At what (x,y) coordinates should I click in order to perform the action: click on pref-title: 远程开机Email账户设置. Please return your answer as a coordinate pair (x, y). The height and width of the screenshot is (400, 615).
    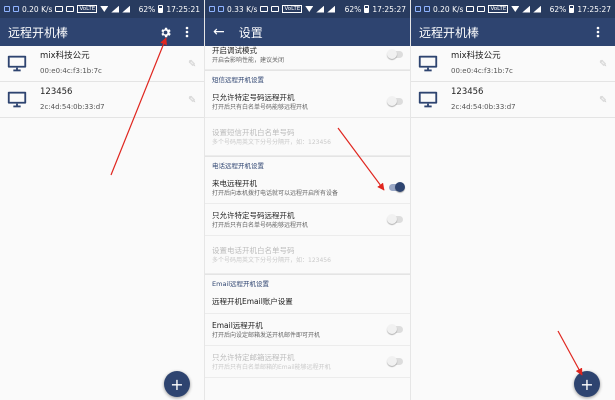
    Looking at the image, I should click on (252, 301).